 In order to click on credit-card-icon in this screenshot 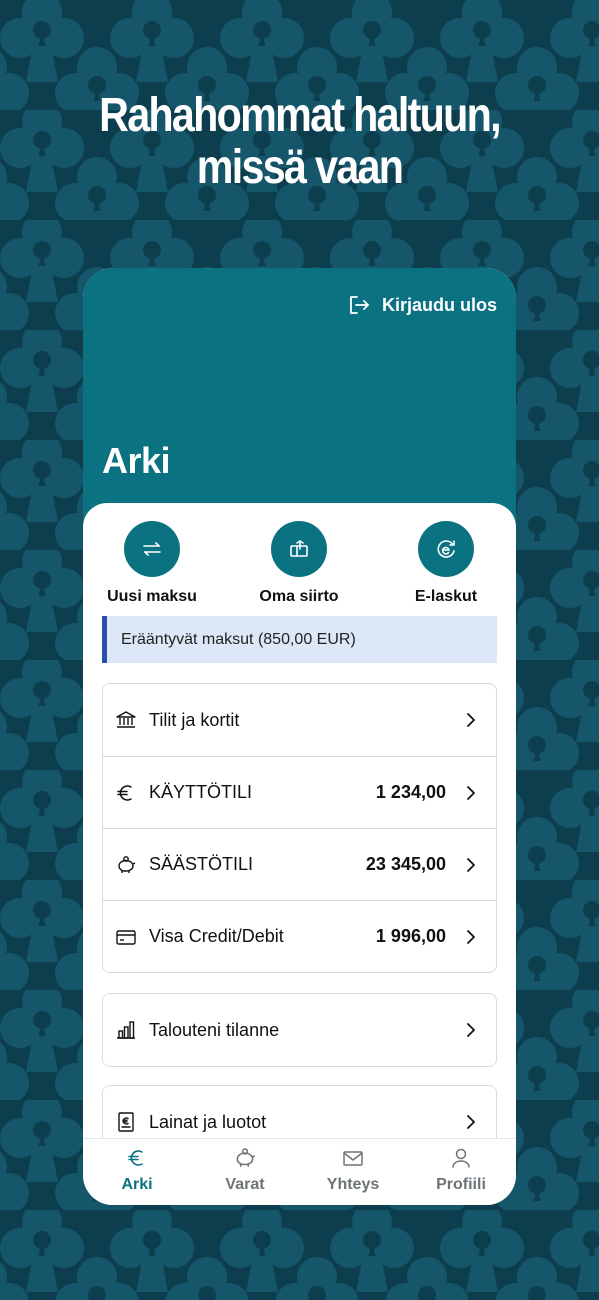, I will do `click(126, 937)`.